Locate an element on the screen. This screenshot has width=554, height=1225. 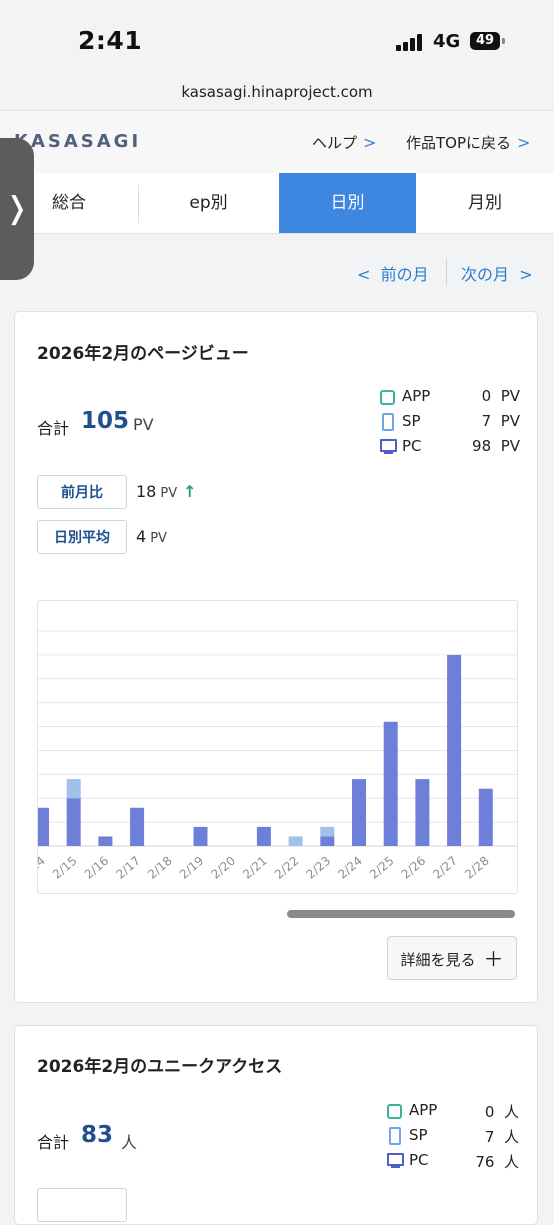
back-to-top-link: 作品TOPに戻る > is located at coordinates (468, 142).